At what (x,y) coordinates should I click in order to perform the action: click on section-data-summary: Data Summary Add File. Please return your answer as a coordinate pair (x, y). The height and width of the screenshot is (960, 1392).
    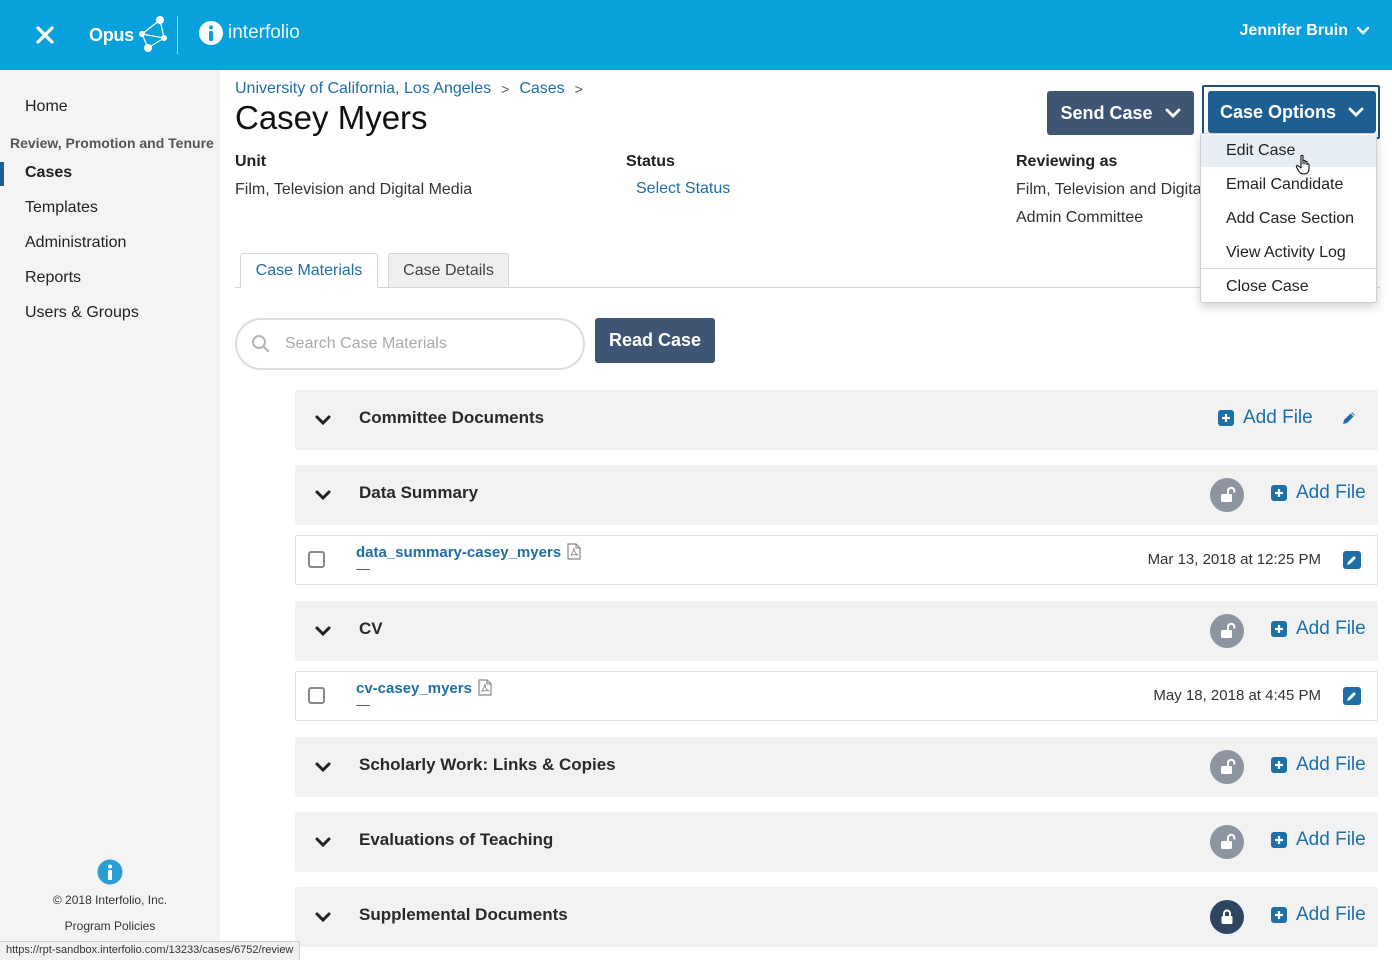
    Looking at the image, I should click on (836, 495).